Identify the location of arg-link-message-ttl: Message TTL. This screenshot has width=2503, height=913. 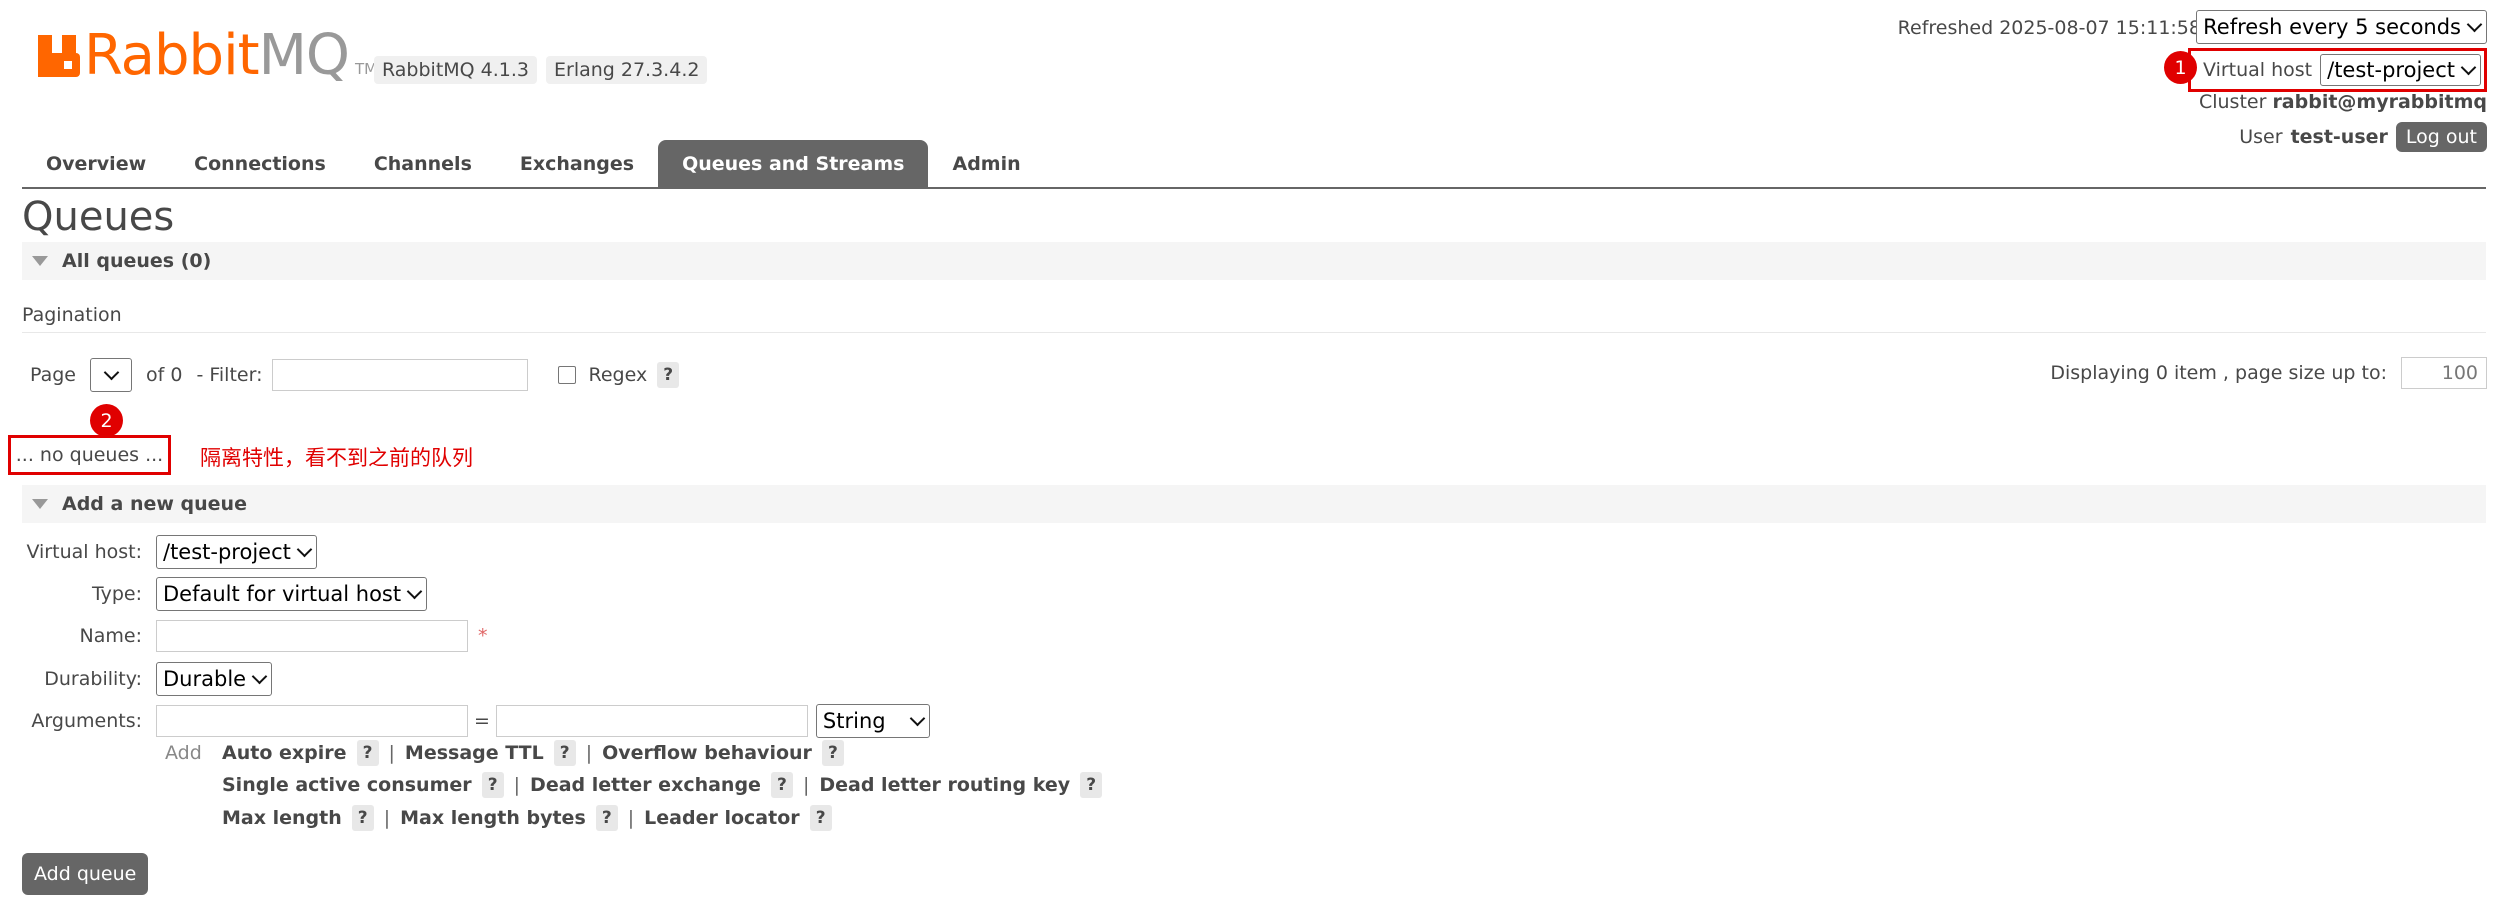
(474, 753).